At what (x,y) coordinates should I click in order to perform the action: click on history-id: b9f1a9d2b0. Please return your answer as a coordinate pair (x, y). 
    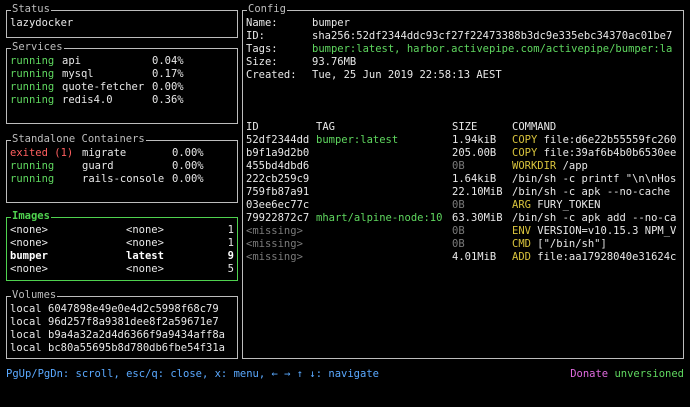
    Looking at the image, I should click on (278, 153).